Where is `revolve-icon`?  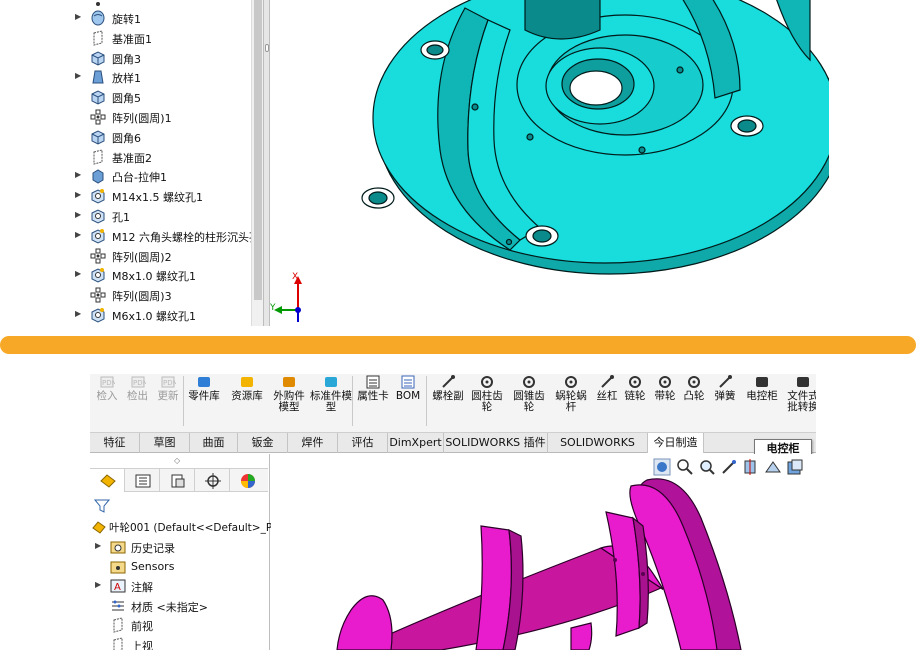 revolve-icon is located at coordinates (98, 18).